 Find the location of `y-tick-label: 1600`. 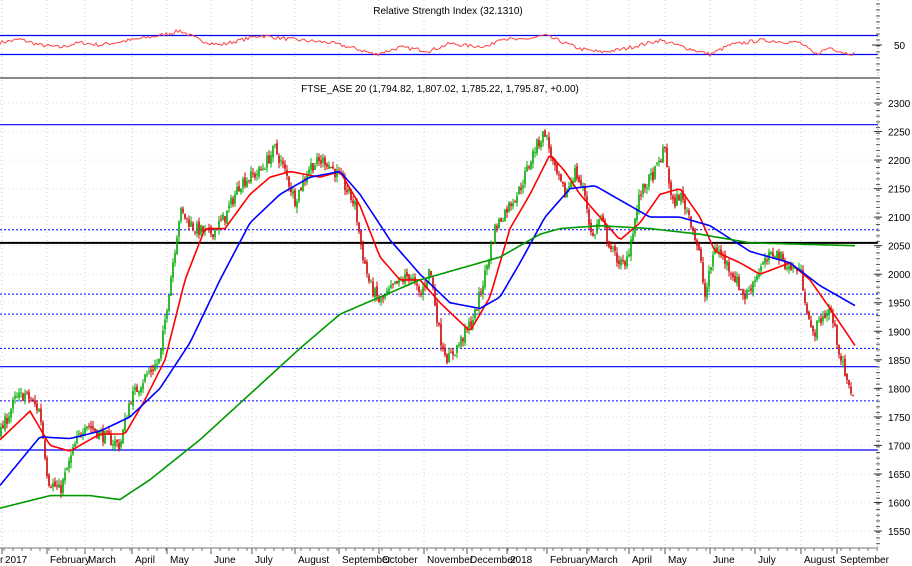

y-tick-label: 1600 is located at coordinates (899, 503).